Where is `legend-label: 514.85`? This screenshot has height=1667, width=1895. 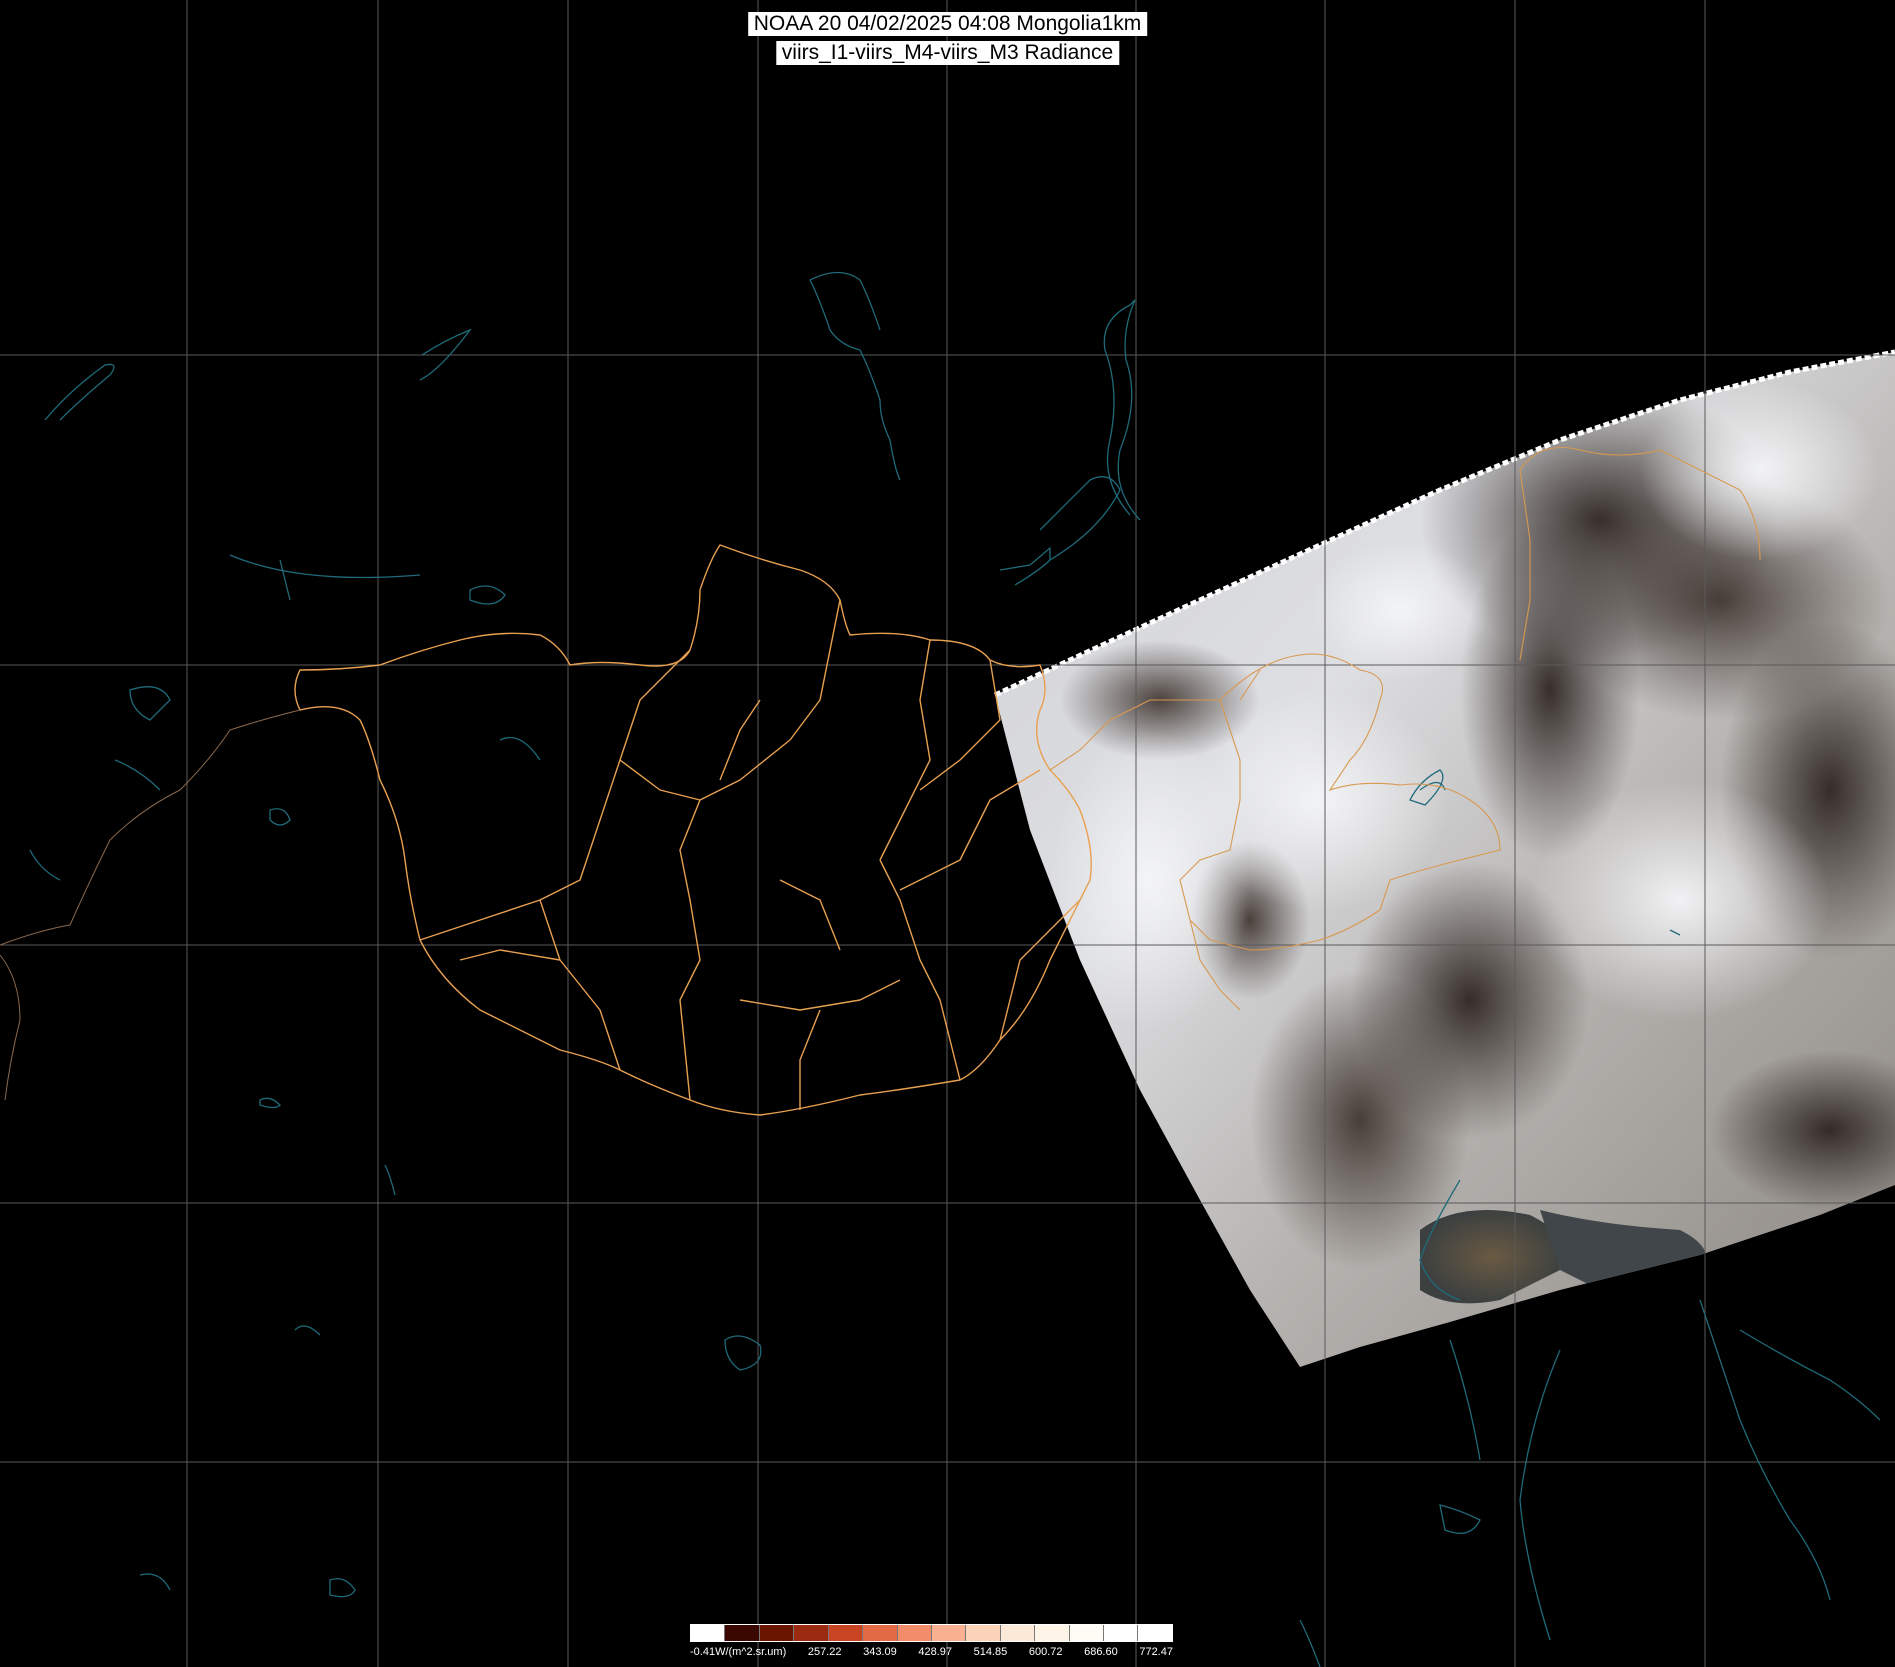 legend-label: 514.85 is located at coordinates (990, 1652).